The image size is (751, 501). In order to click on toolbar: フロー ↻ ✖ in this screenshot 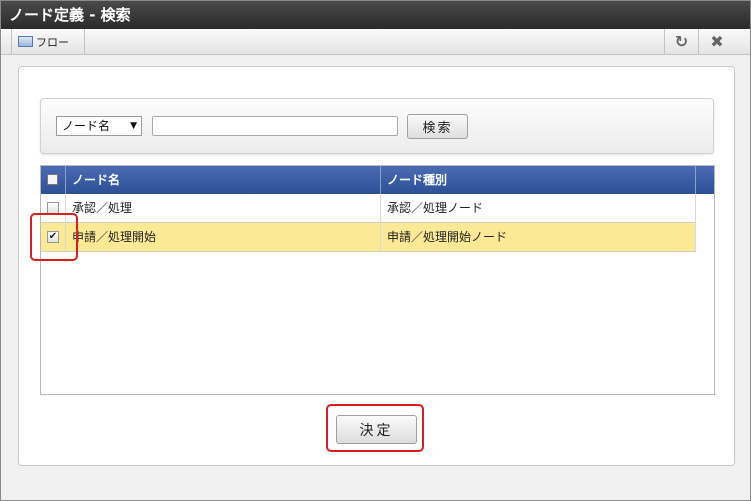, I will do `click(375, 42)`.